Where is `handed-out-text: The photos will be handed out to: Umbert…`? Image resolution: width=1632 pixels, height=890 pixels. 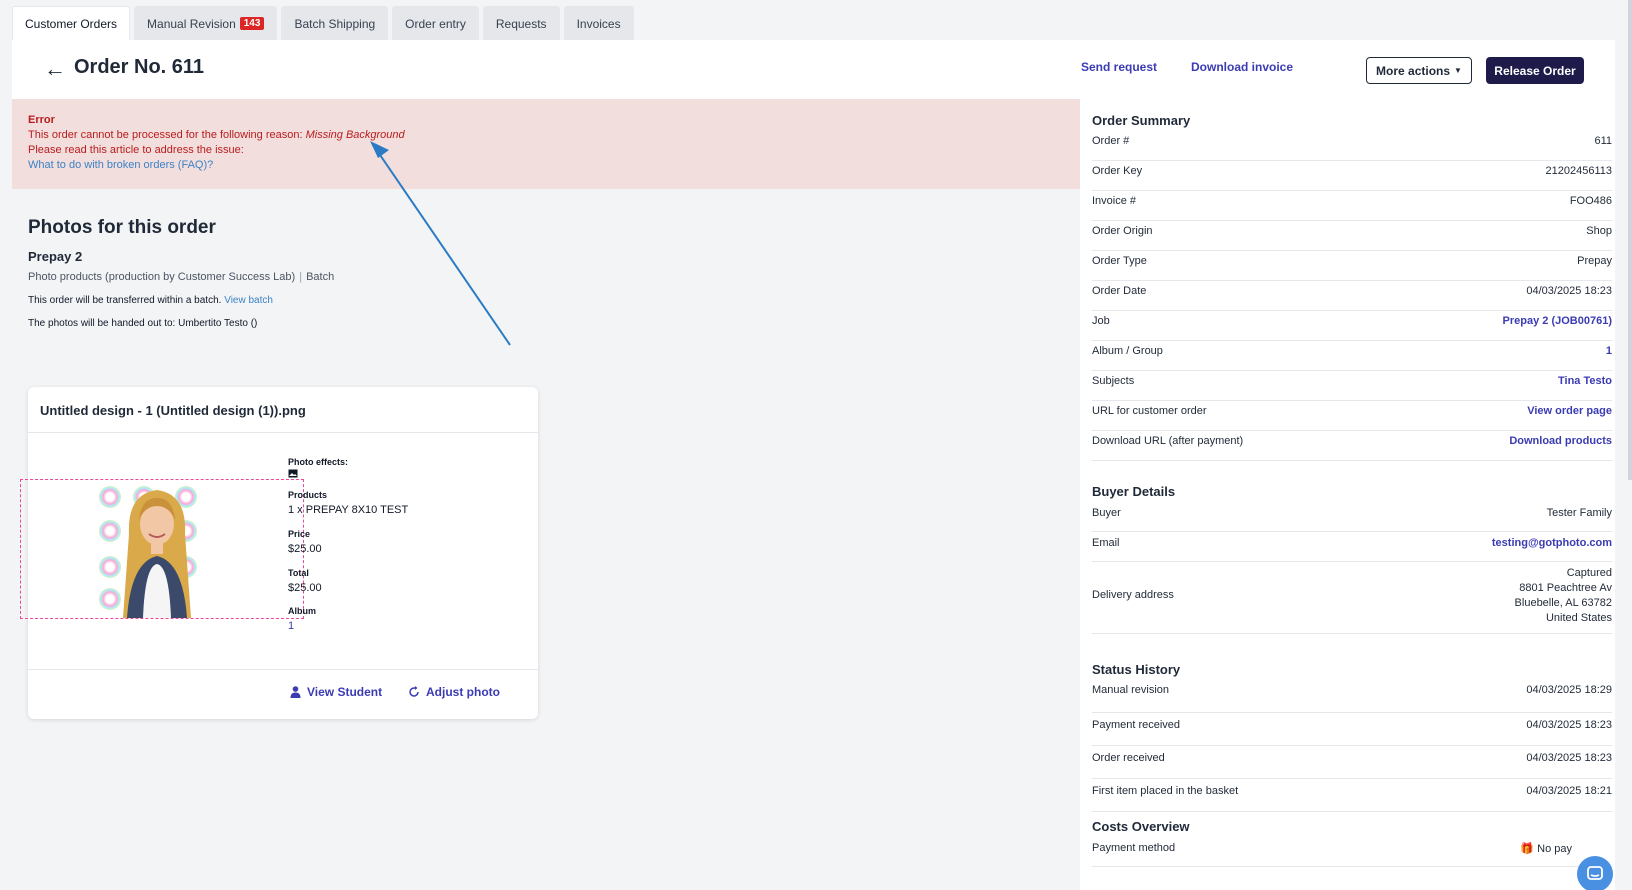 handed-out-text: The photos will be handed out to: Umbert… is located at coordinates (143, 323).